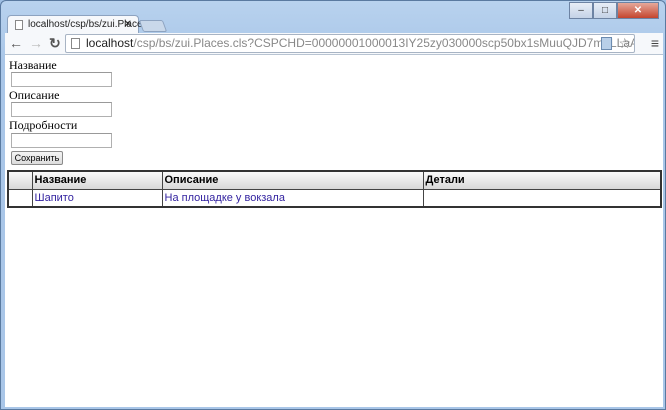 This screenshot has height=410, width=666. Describe the element at coordinates (61, 140) in the screenshot. I see `details-input` at that location.